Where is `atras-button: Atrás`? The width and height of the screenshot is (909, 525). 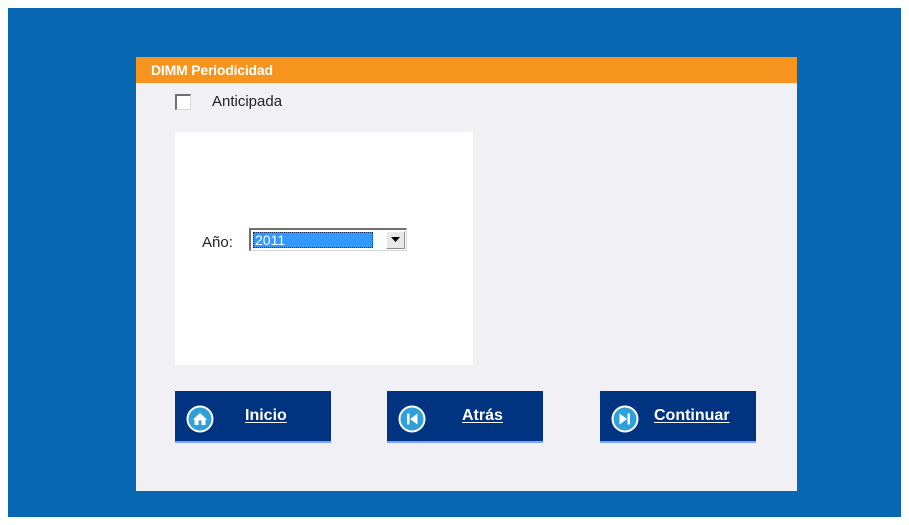
atras-button: Atrás is located at coordinates (465, 417).